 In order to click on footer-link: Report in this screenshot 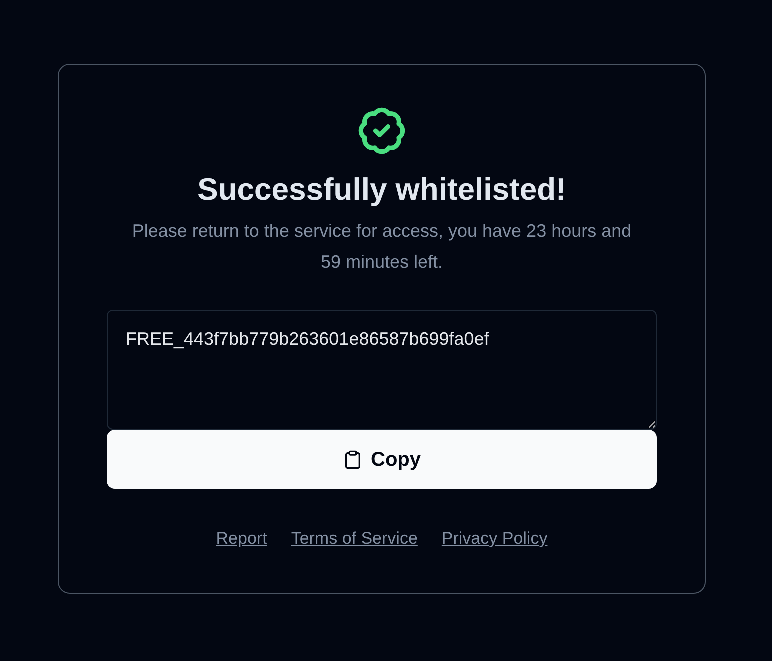, I will do `click(242, 539)`.